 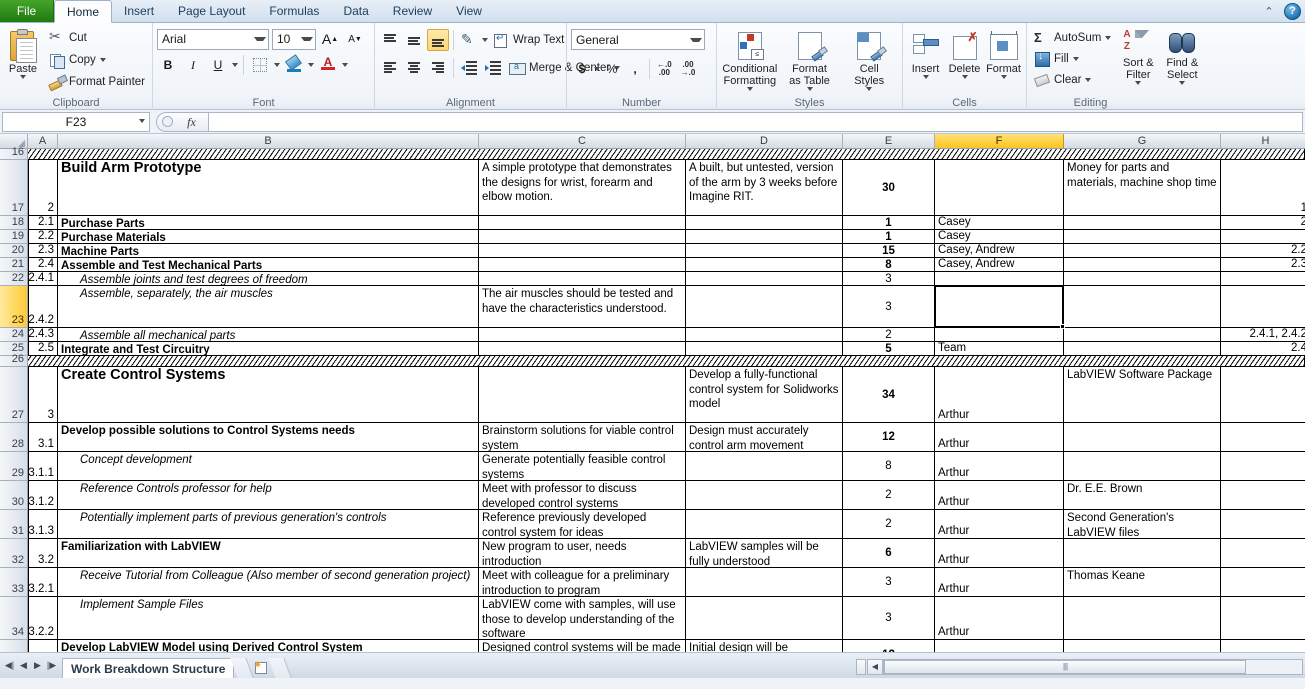 I want to click on cell-G19, so click(x=1142, y=237).